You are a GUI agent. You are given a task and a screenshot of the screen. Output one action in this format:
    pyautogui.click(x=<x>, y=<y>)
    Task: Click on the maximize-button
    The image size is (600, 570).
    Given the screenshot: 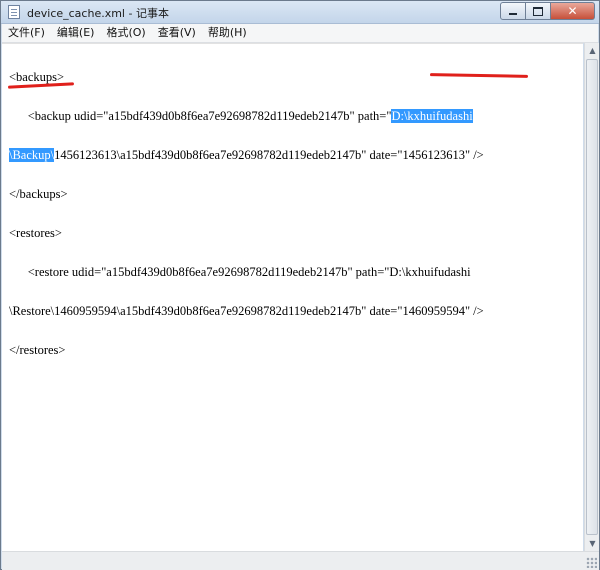 What is the action you would take?
    pyautogui.click(x=538, y=11)
    